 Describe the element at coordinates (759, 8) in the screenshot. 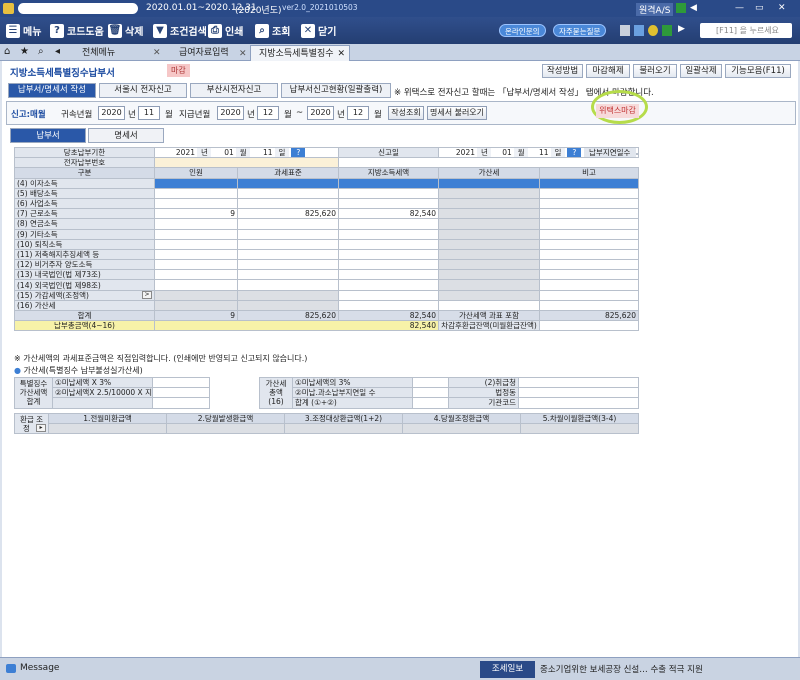

I see `maximize-icon: ▭` at that location.